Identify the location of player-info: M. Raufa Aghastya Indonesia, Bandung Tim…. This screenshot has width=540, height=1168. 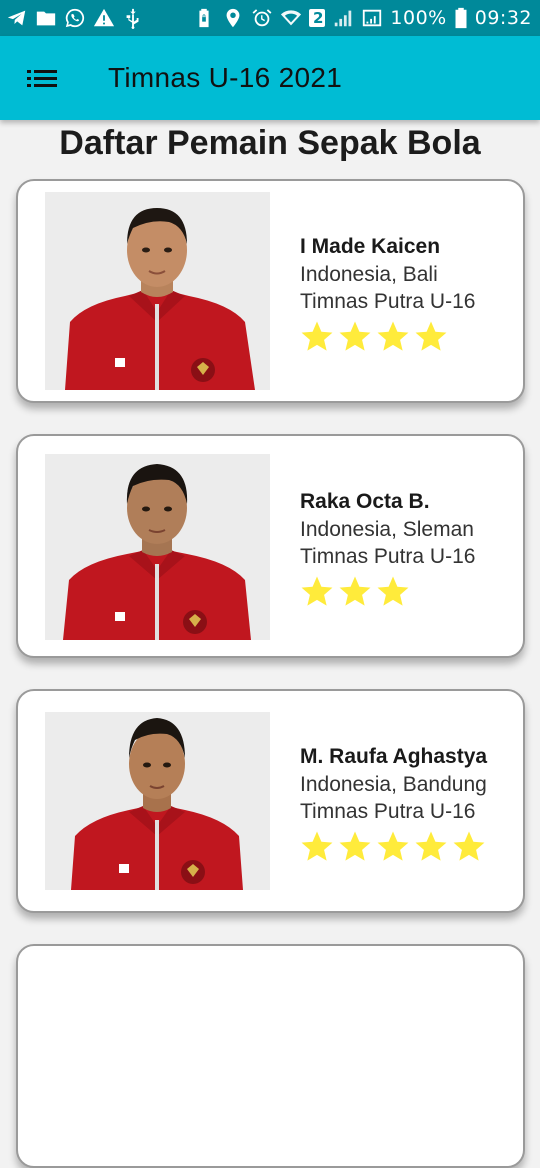
(409, 803).